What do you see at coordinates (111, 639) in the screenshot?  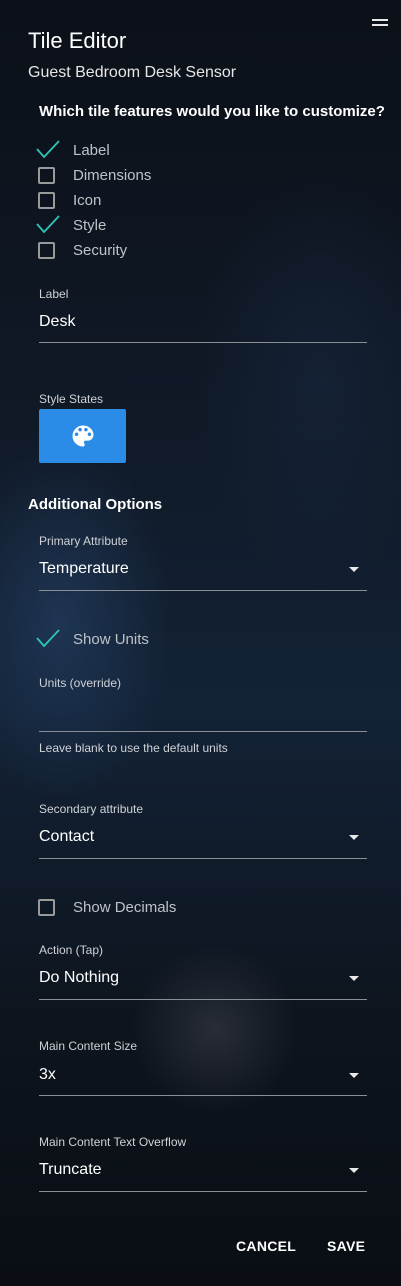 I see `show-units-label: Show Units` at bounding box center [111, 639].